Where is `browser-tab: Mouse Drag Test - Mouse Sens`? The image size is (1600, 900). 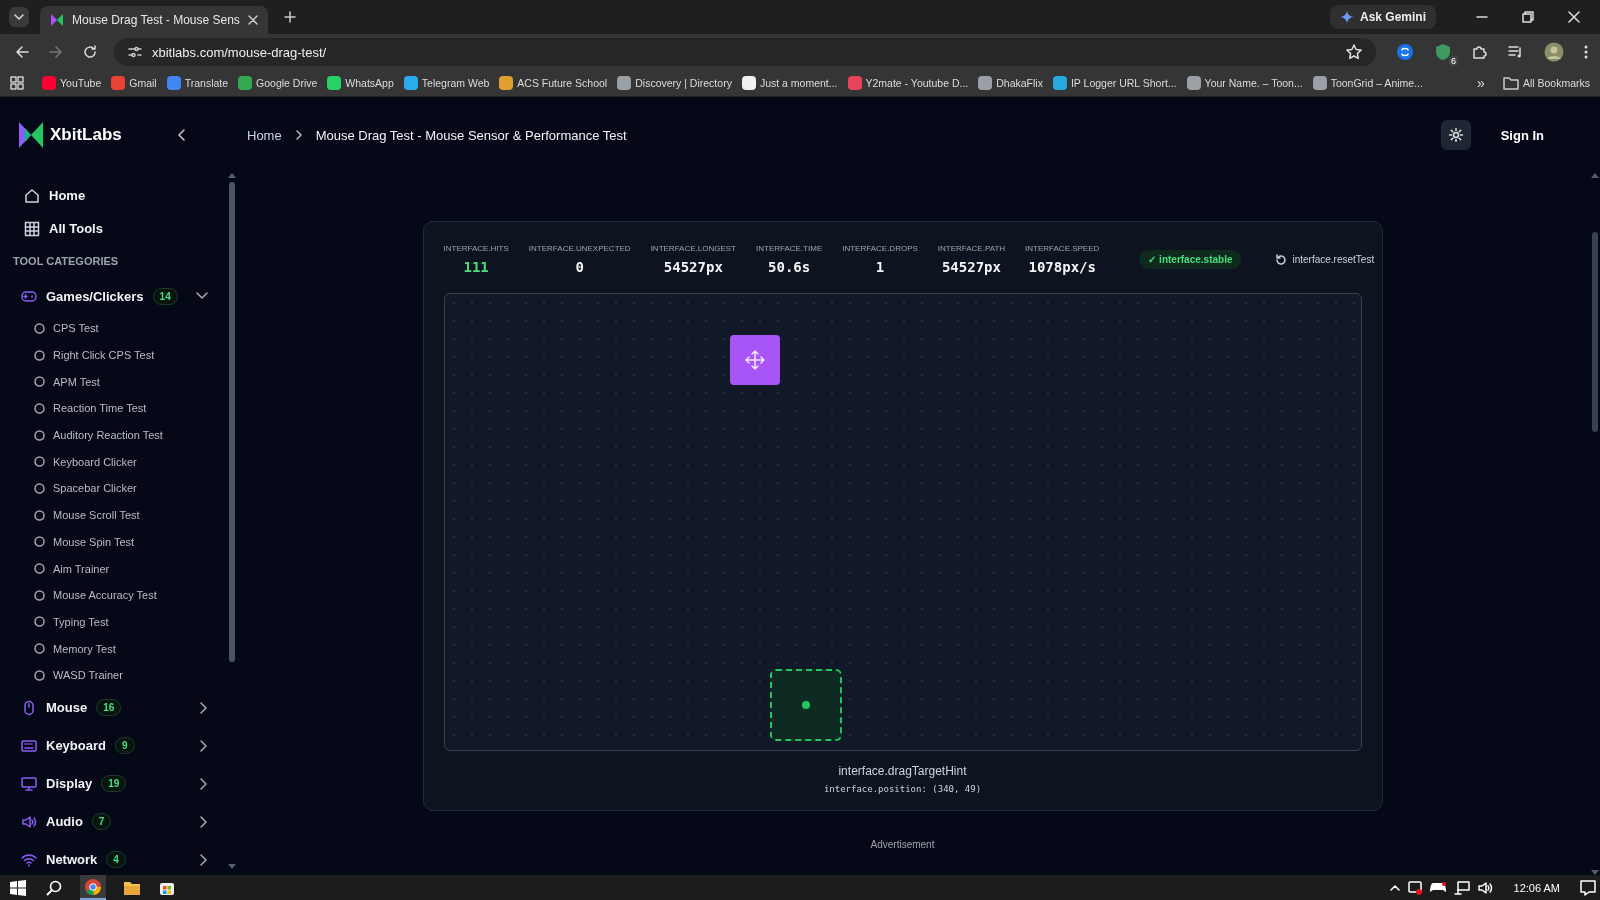 browser-tab: Mouse Drag Test - Mouse Sens is located at coordinates (154, 20).